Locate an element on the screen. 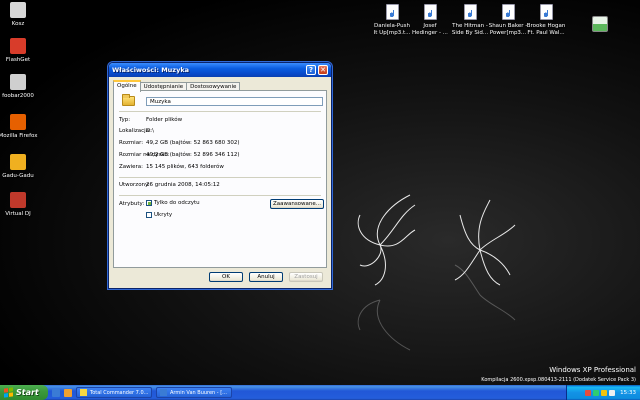 Image resolution: width=640 pixels, height=400 pixels. readonly-checkbox: Tylko do odczytu is located at coordinates (173, 203).